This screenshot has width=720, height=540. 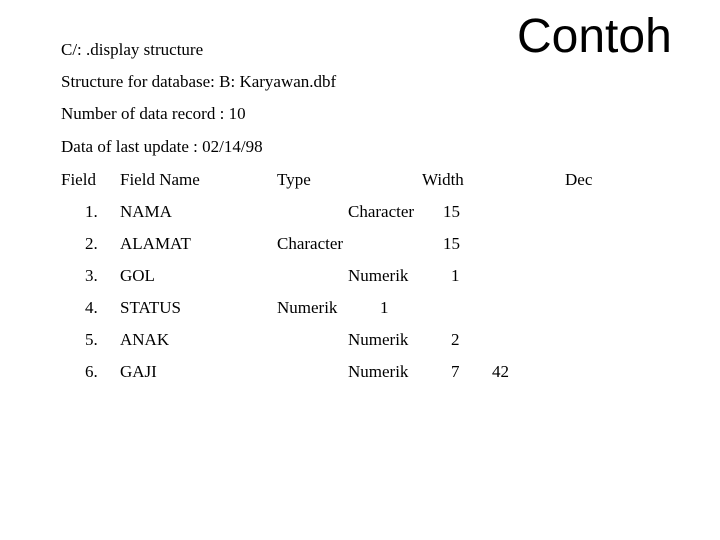 I want to click on column-header-type: Type, so click(x=294, y=179).